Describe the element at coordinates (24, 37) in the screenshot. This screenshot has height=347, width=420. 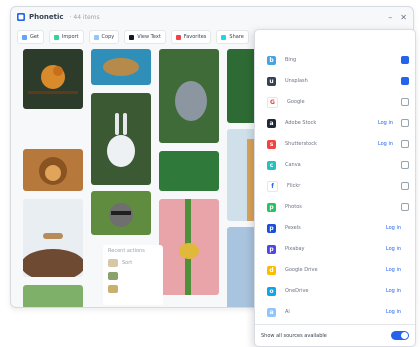
I see `get-icon` at that location.